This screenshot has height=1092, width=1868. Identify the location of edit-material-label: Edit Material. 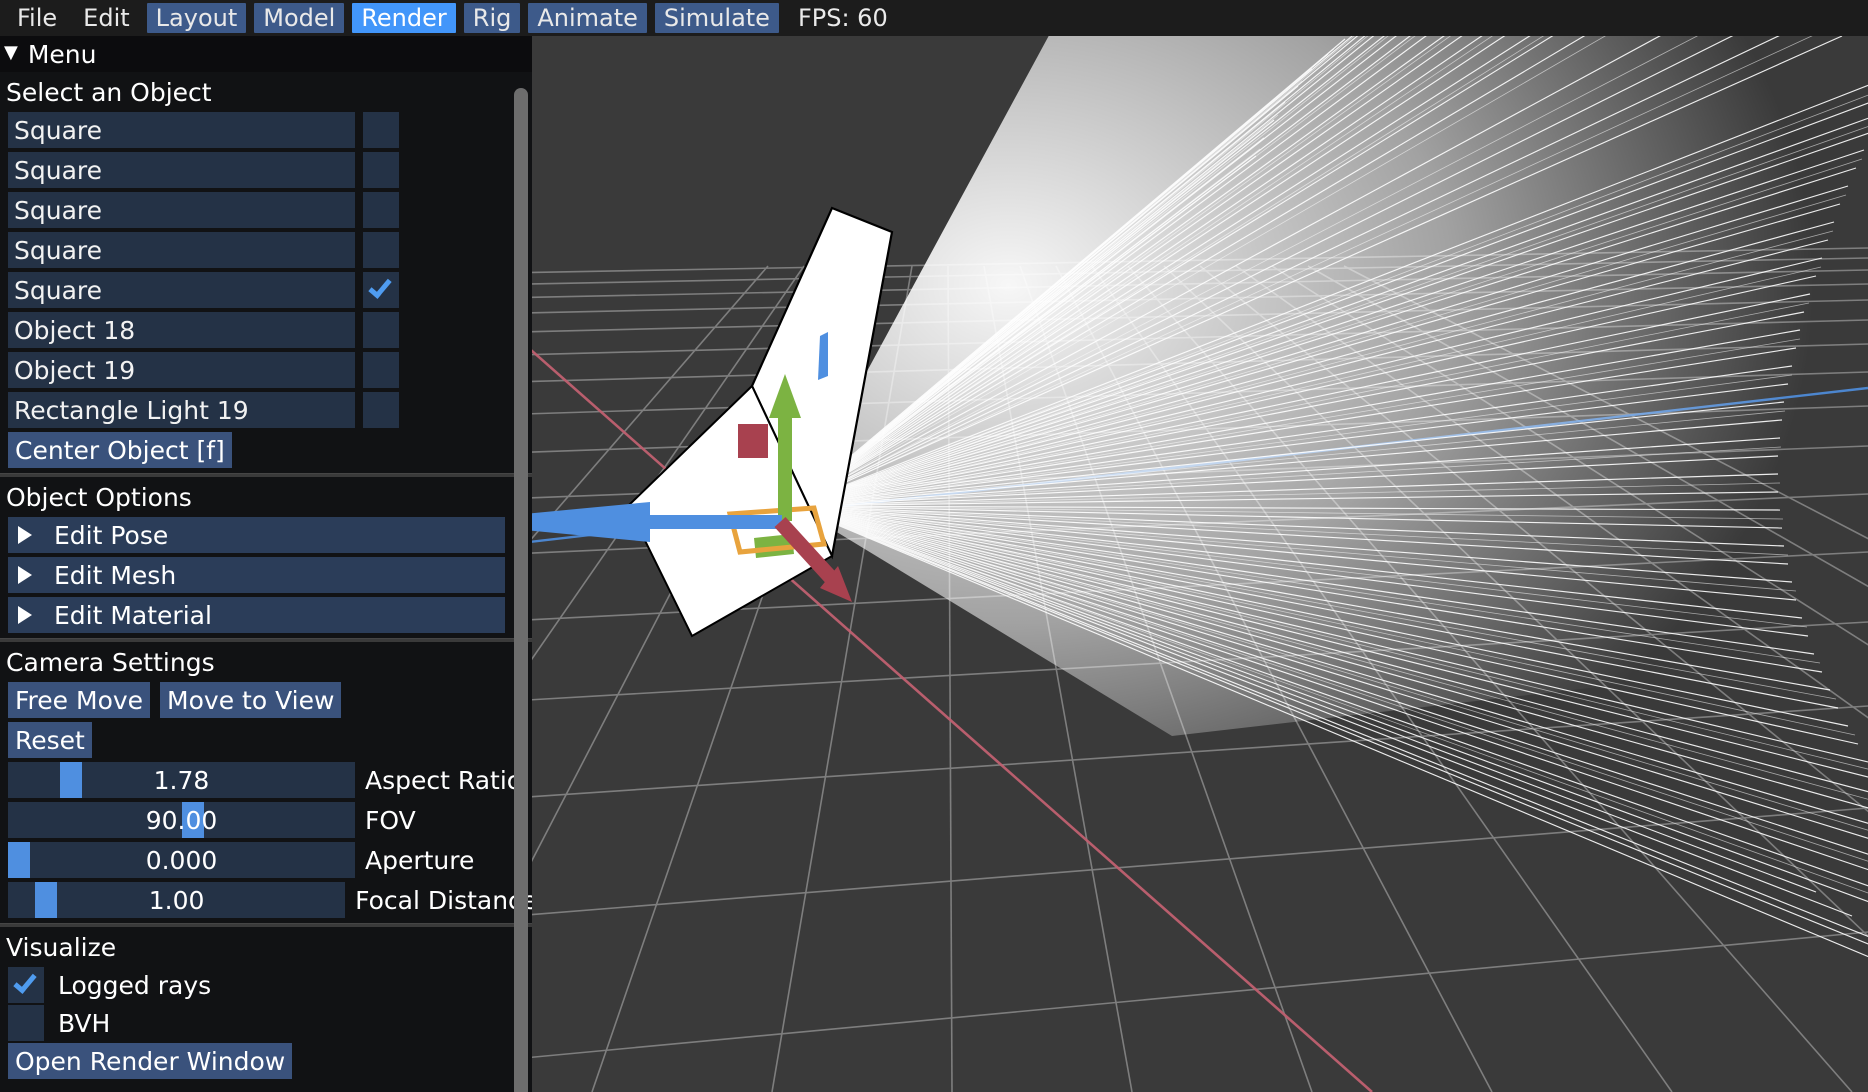
(133, 615).